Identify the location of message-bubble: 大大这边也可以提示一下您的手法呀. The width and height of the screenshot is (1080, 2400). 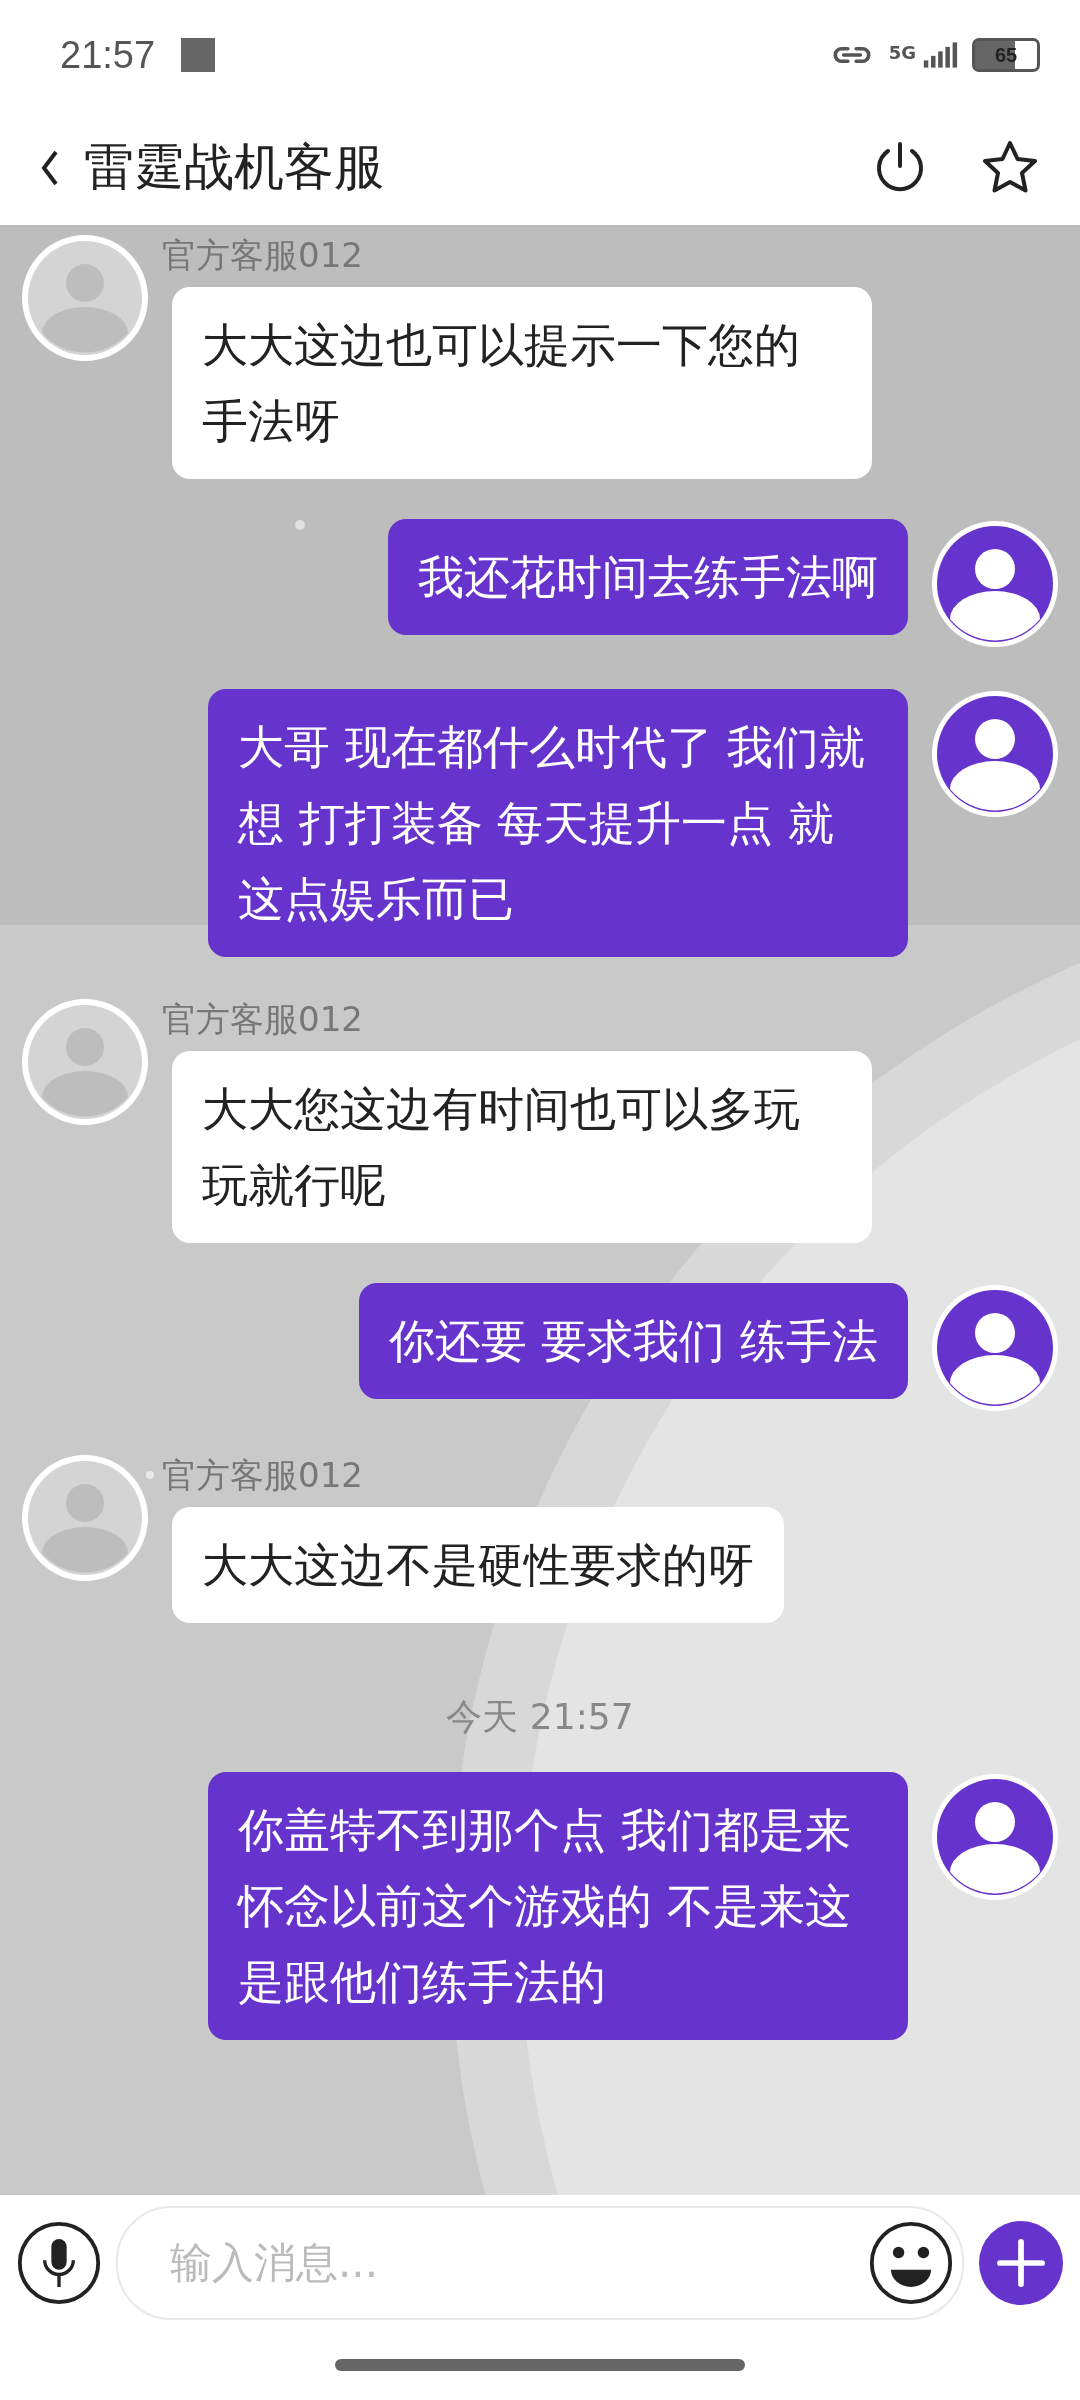
(522, 383).